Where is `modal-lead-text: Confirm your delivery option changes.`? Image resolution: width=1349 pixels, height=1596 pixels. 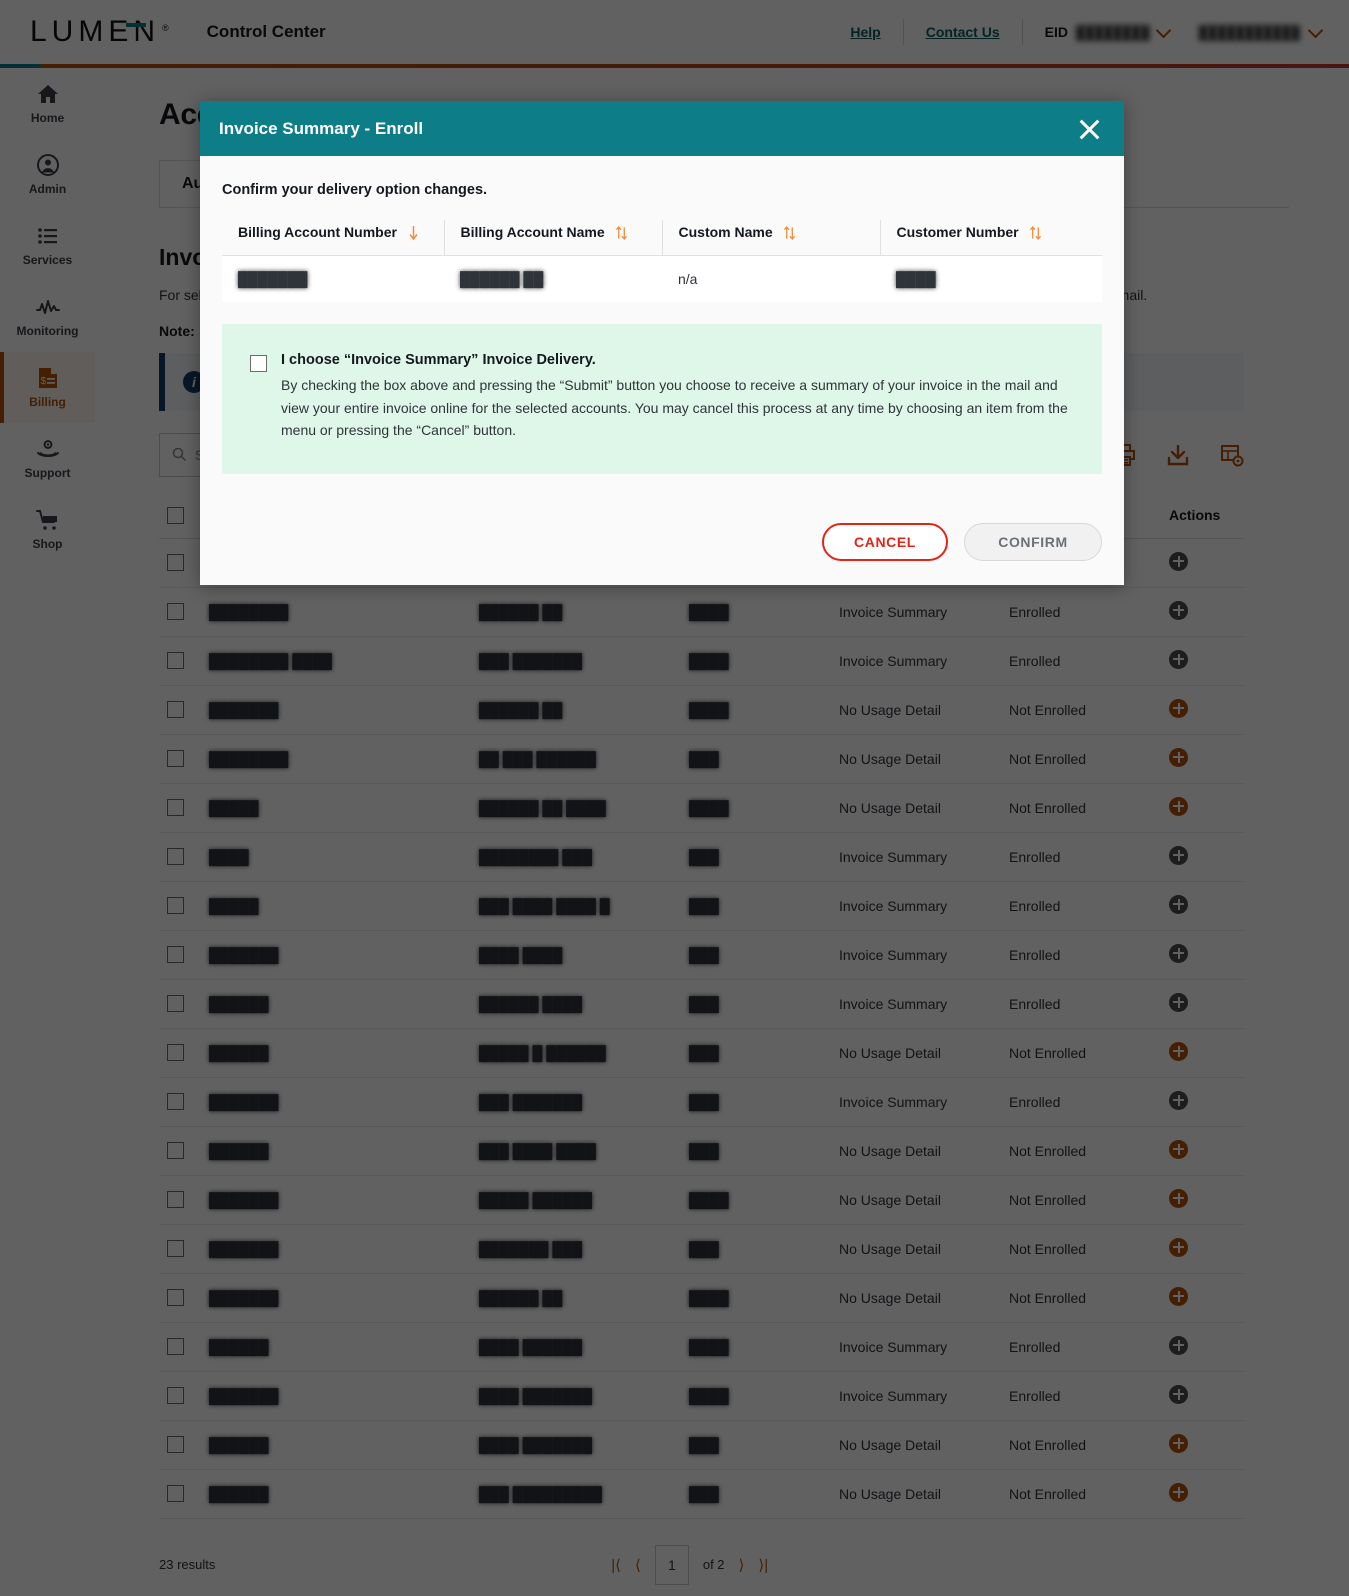 modal-lead-text: Confirm your delivery option changes. is located at coordinates (355, 190).